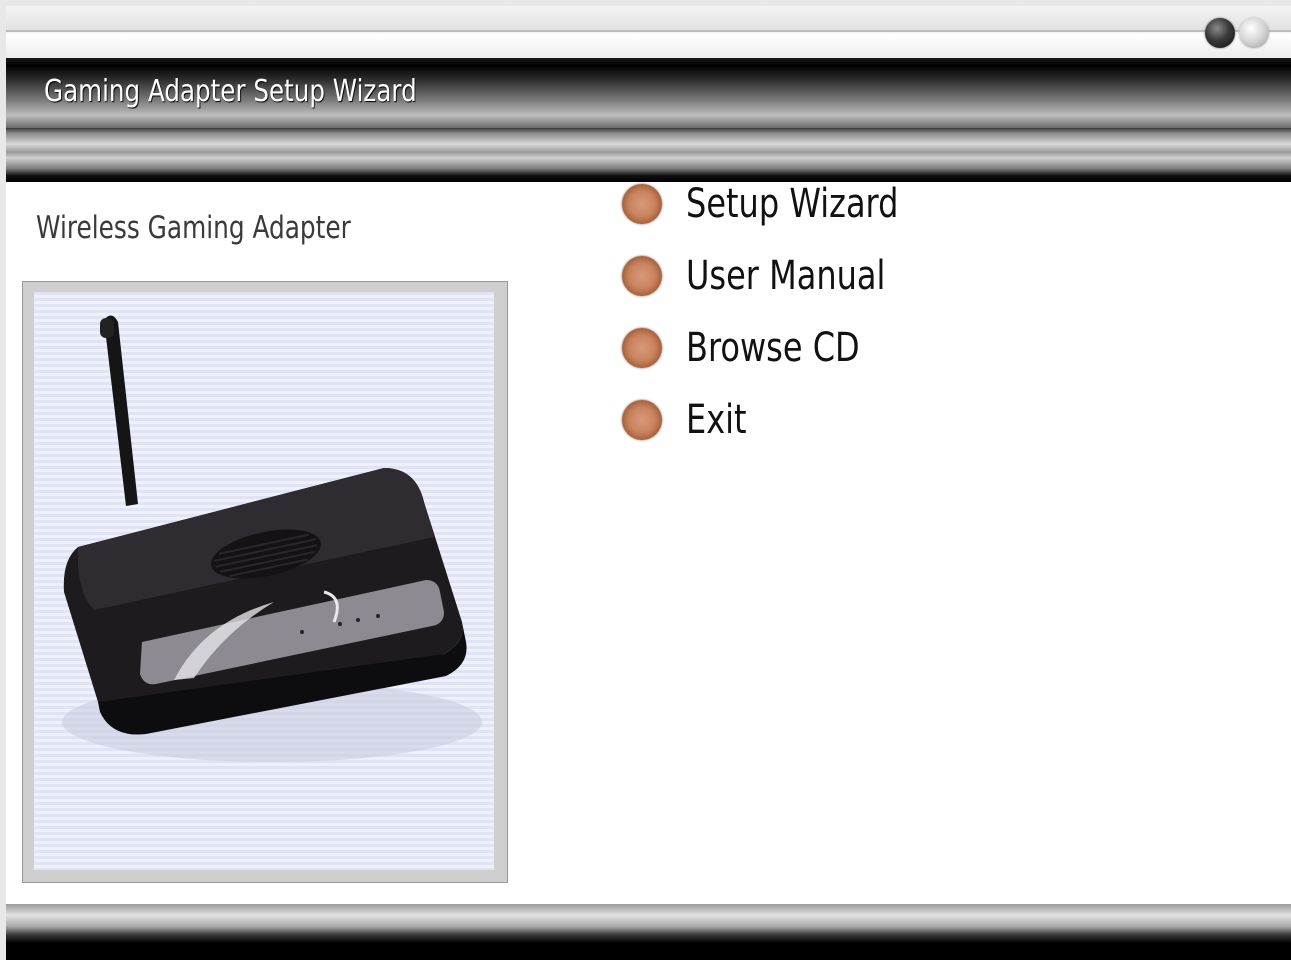 This screenshot has width=1291, height=960. Describe the element at coordinates (792, 204) in the screenshot. I see `menu-item-label: Setup Wizard` at that location.